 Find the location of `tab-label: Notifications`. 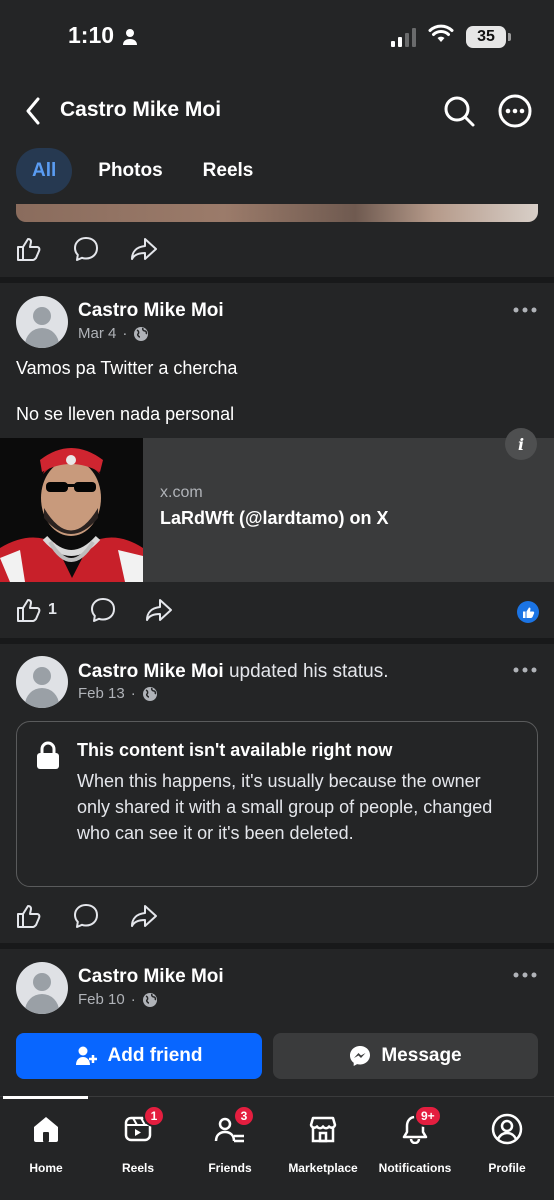

tab-label: Notifications is located at coordinates (415, 1168).